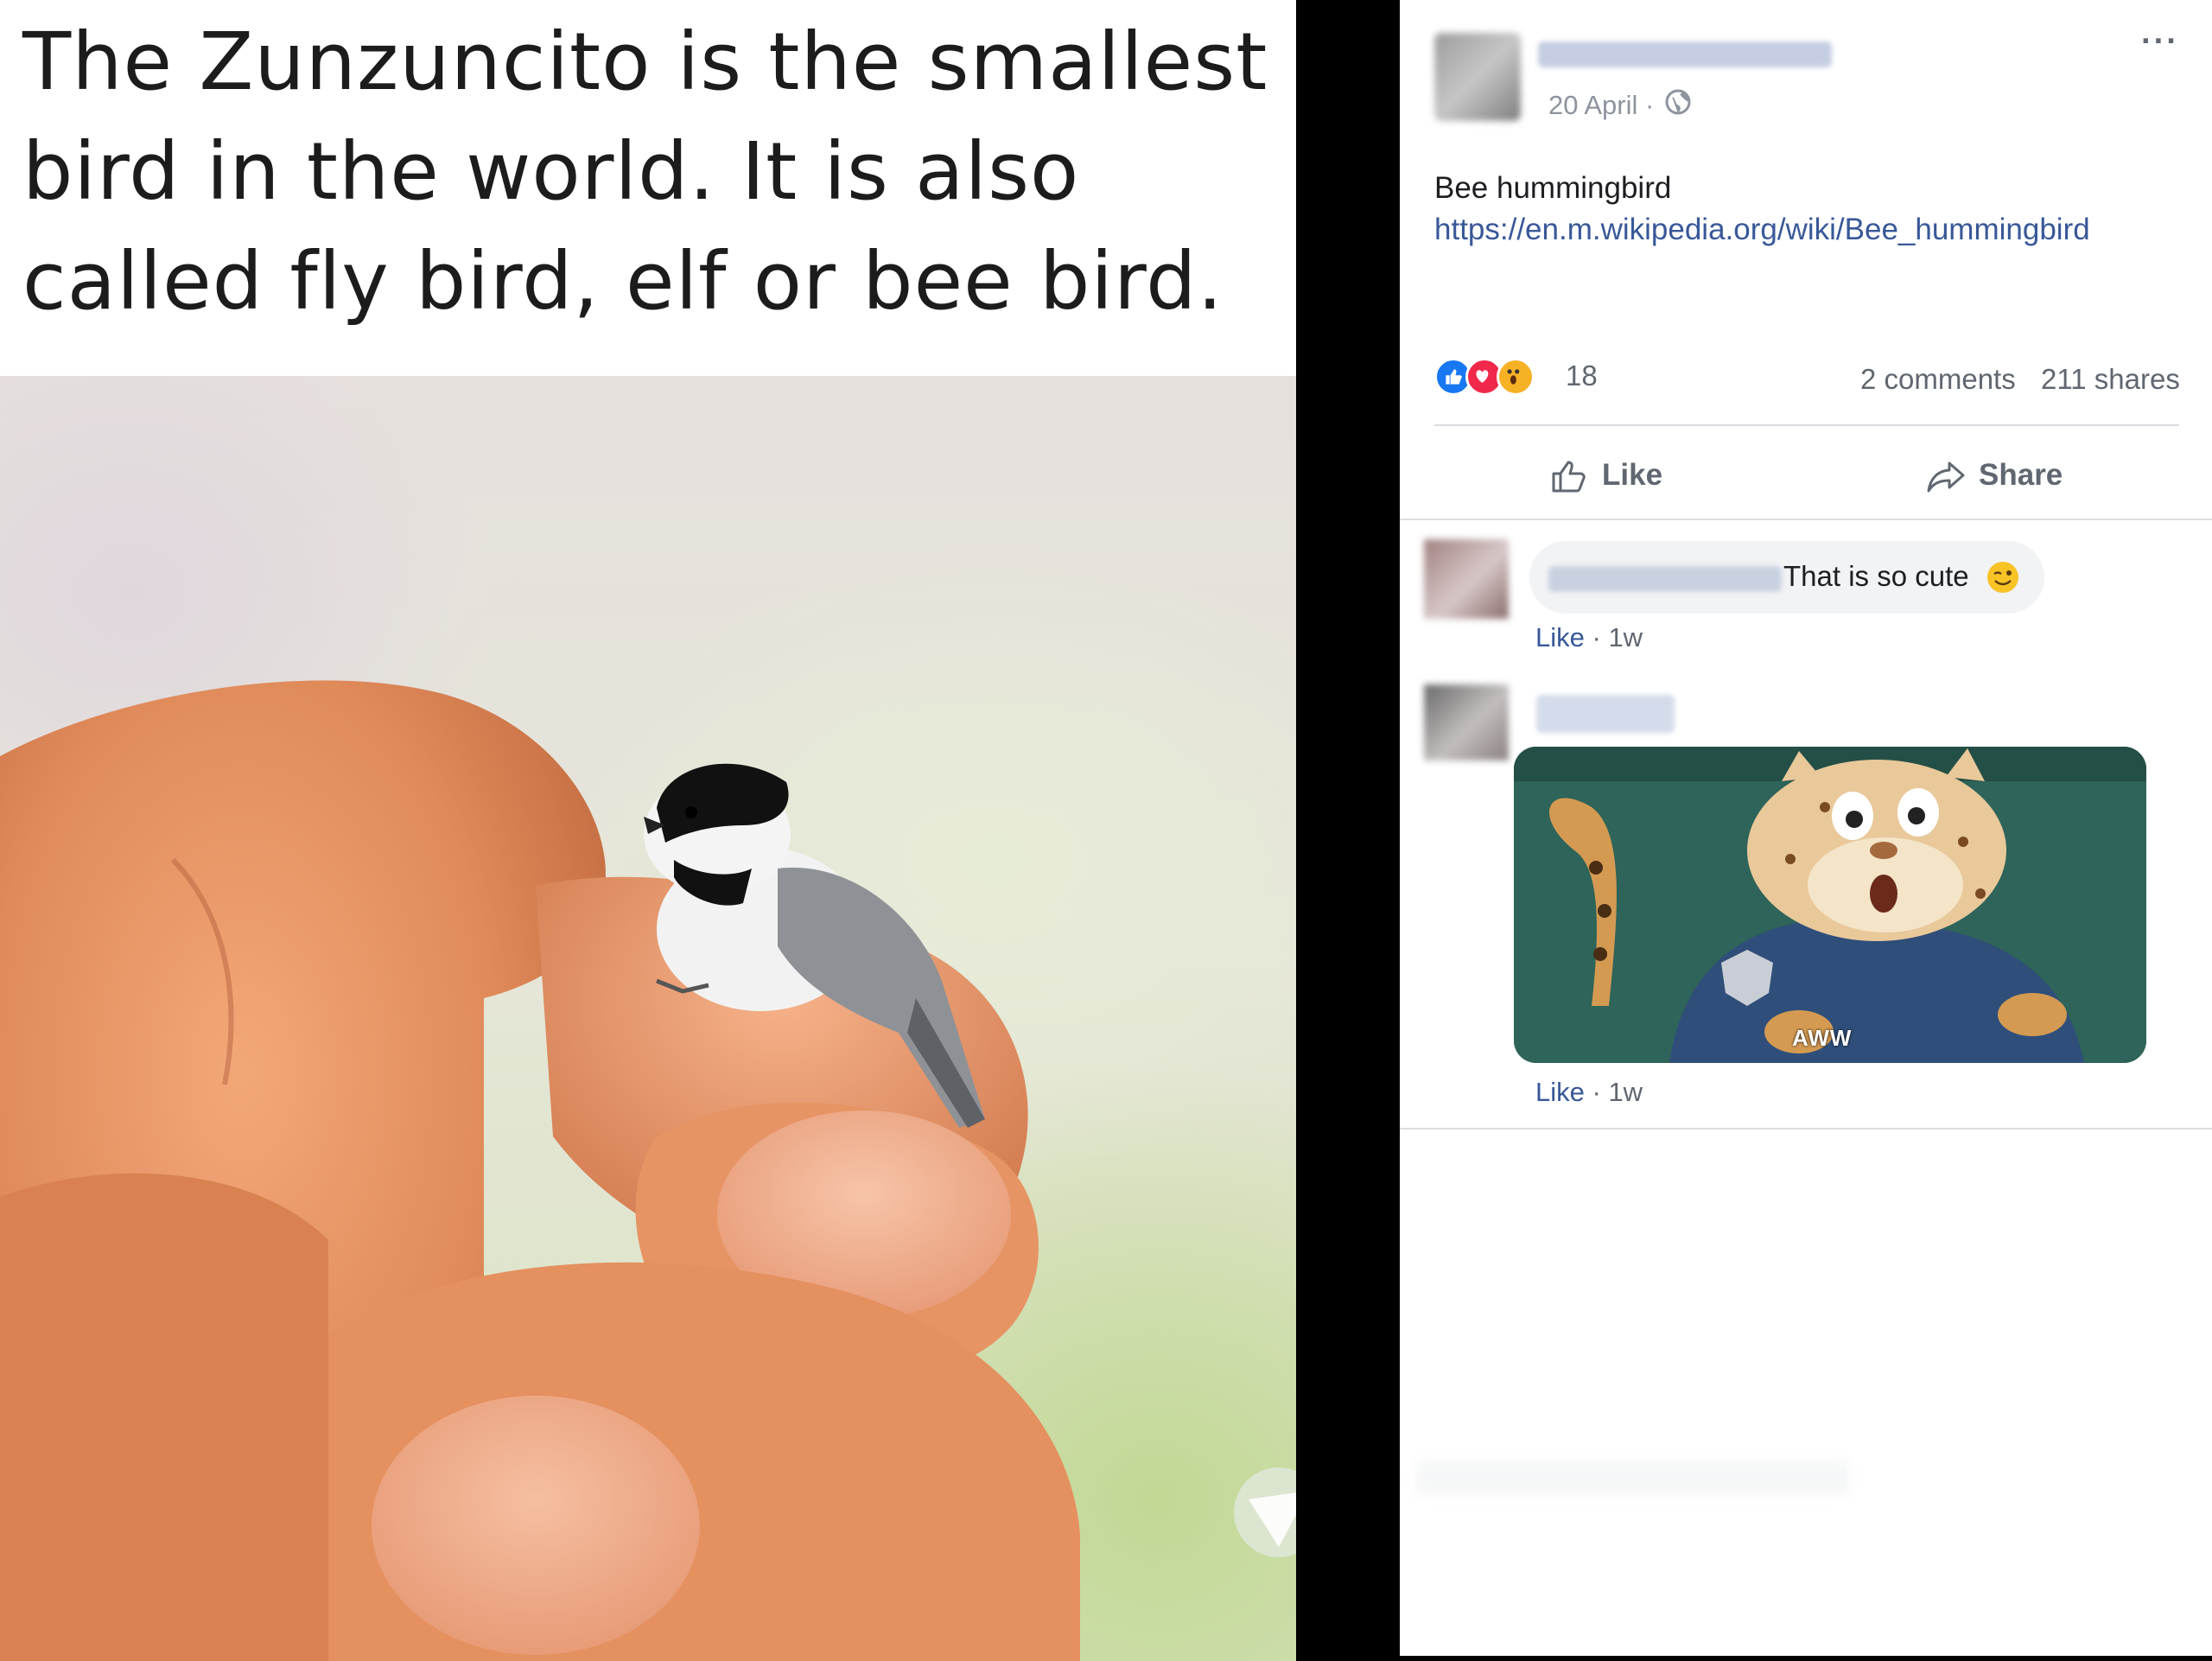  I want to click on post-text: Bee hummingbird, so click(1553, 188).